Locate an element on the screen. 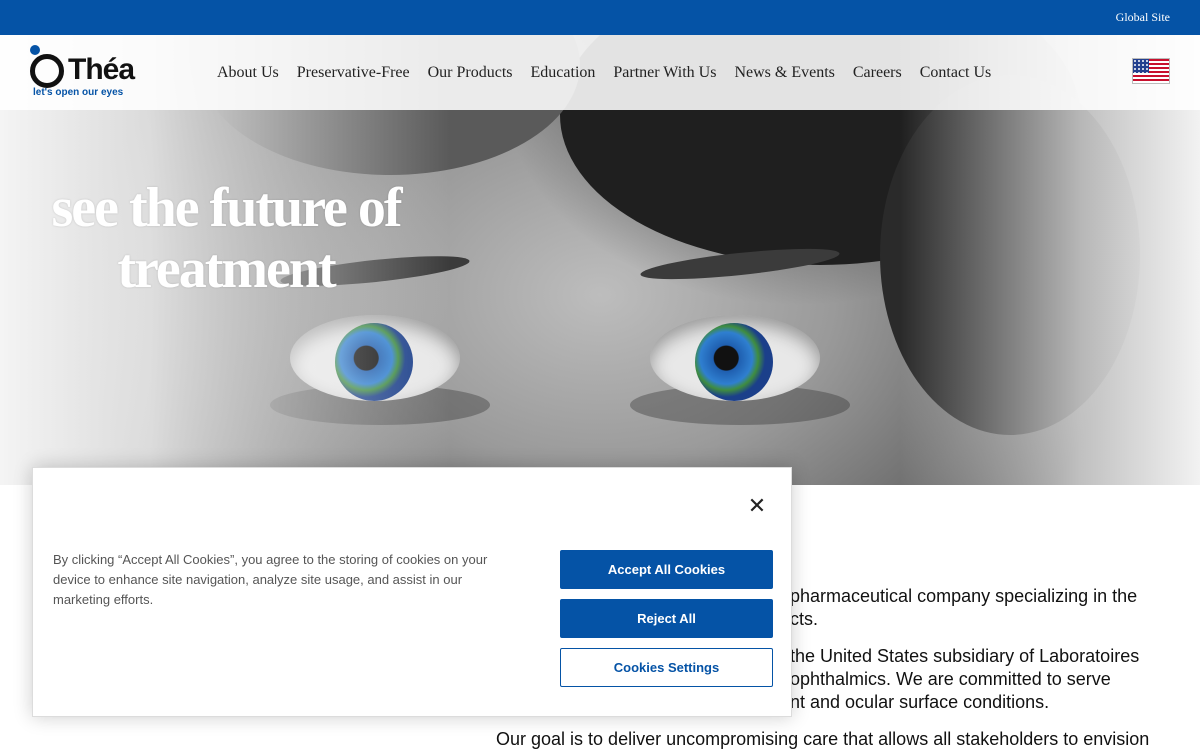 The image size is (1200, 750). nav-preservative-free: Preservative-Free is located at coordinates (353, 73).